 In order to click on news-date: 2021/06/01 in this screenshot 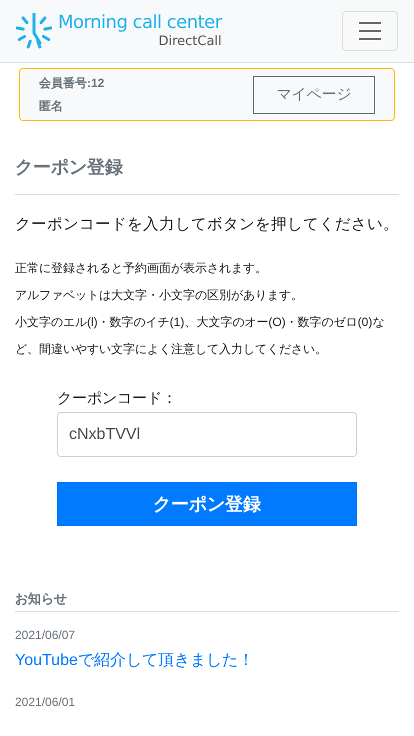, I will do `click(45, 702)`.